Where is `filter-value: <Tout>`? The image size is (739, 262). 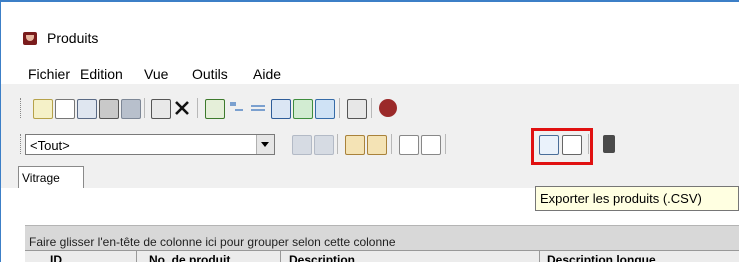 filter-value: <Tout> is located at coordinates (50, 145).